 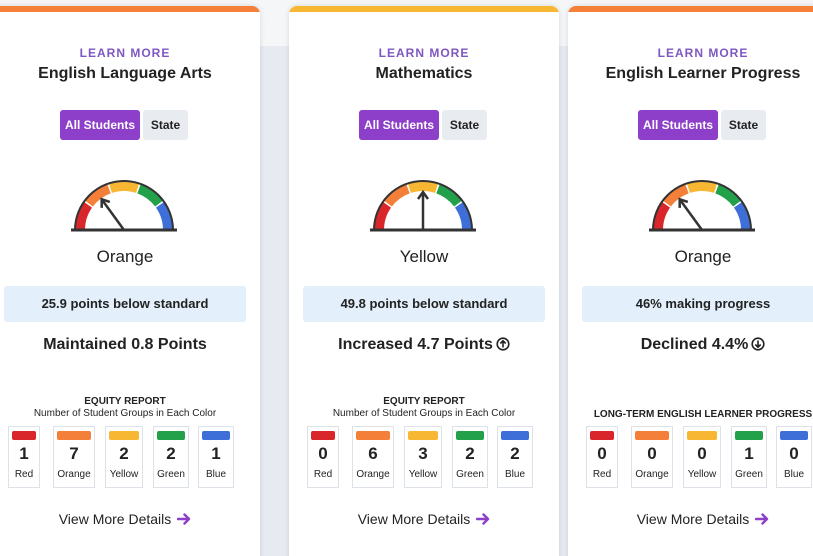 What do you see at coordinates (703, 414) in the screenshot?
I see `equity-report-title: LONG-TERM ENGLISH LEARNER PROGRESS` at bounding box center [703, 414].